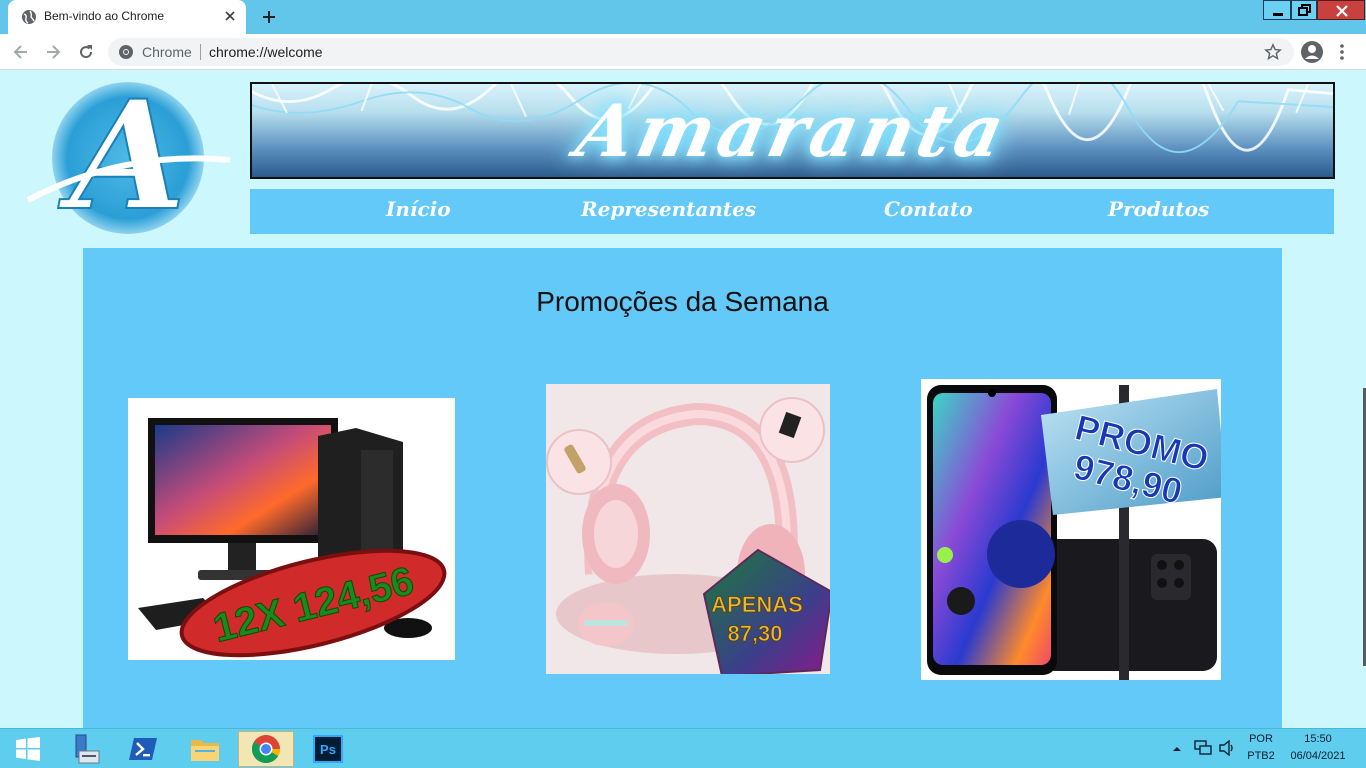  I want to click on close-window-button, so click(1341, 10).